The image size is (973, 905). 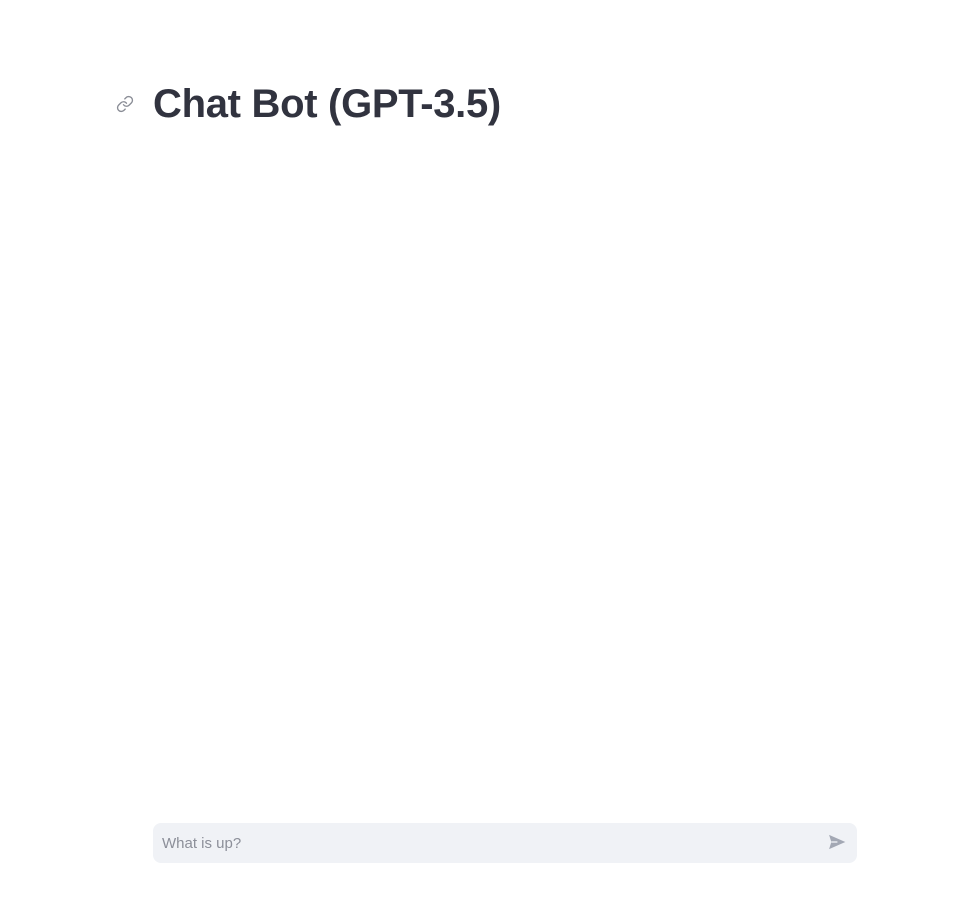 I want to click on send-button, so click(x=837, y=843).